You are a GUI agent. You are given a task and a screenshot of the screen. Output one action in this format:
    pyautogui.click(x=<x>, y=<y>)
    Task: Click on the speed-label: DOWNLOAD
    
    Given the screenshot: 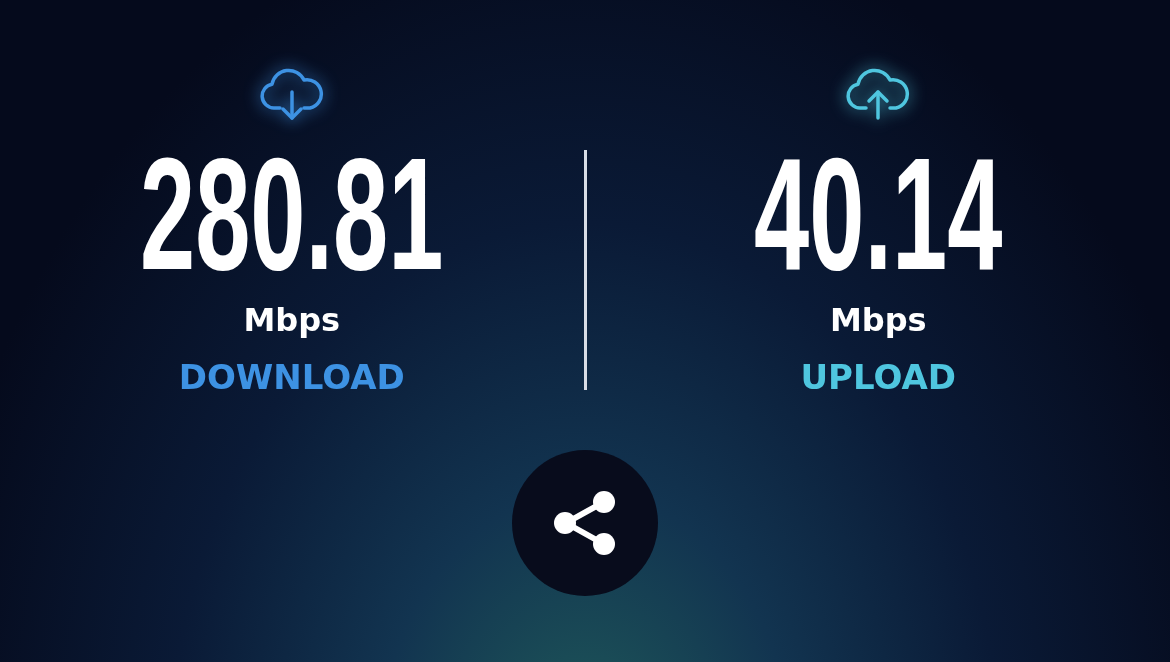 What is the action you would take?
    pyautogui.click(x=291, y=377)
    